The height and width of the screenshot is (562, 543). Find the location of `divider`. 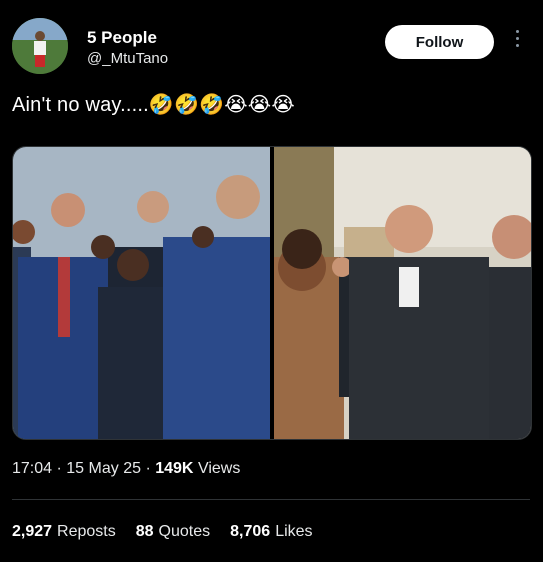

divider is located at coordinates (271, 499).